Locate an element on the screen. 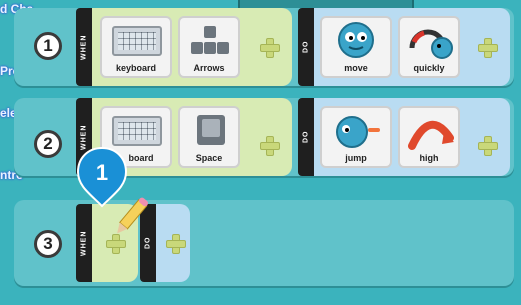  do-tile-quickly: quickly is located at coordinates (429, 47).